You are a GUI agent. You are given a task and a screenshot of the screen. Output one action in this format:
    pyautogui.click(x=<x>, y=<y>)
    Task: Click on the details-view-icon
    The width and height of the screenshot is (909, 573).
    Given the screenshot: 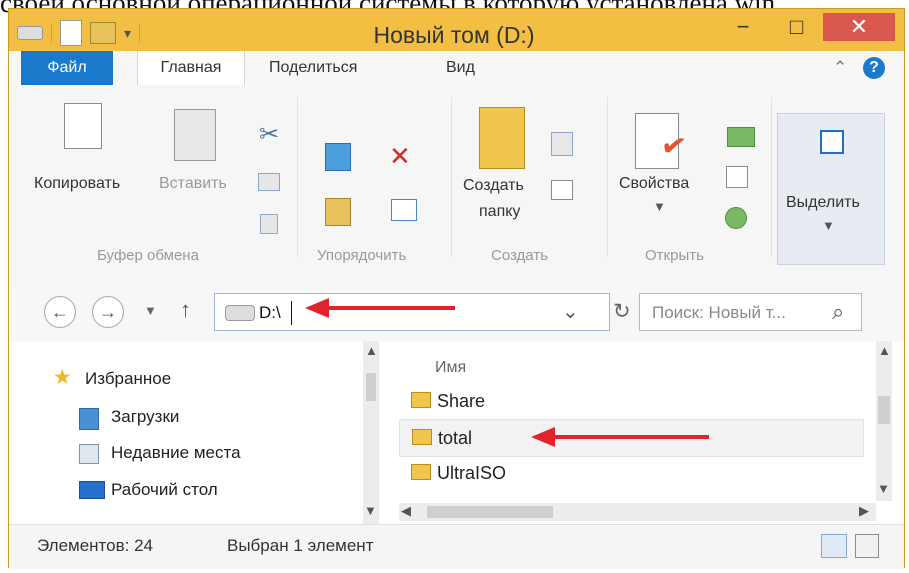 What is the action you would take?
    pyautogui.click(x=834, y=546)
    